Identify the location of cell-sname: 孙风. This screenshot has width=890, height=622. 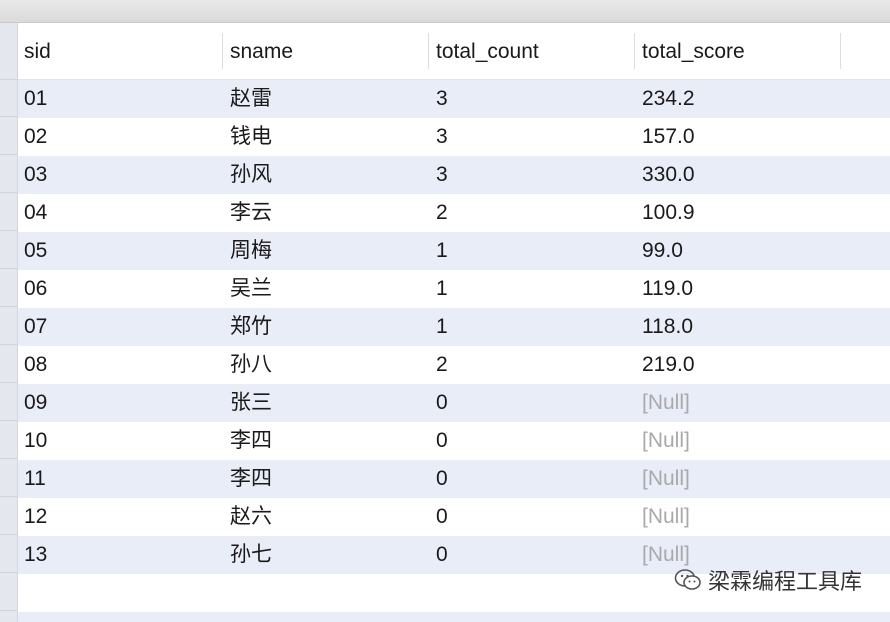
(327, 175).